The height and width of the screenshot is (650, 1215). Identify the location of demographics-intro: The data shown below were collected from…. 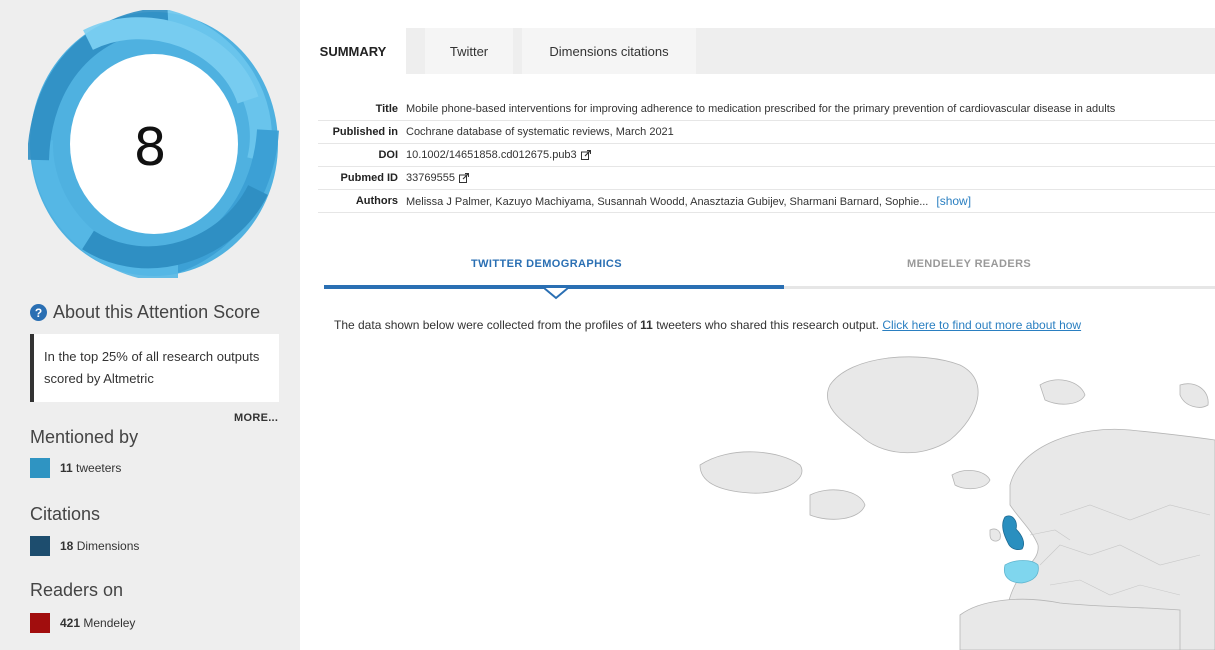
(487, 325).